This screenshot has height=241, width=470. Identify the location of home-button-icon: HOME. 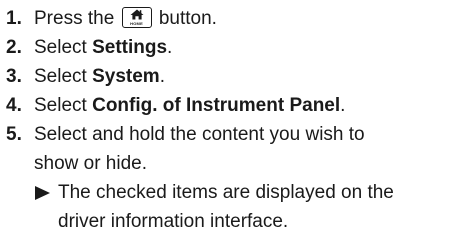
(136, 17).